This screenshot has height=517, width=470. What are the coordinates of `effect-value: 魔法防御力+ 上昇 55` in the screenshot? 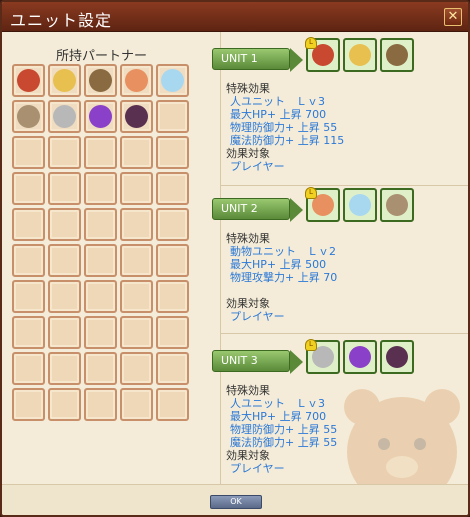 It's located at (284, 442).